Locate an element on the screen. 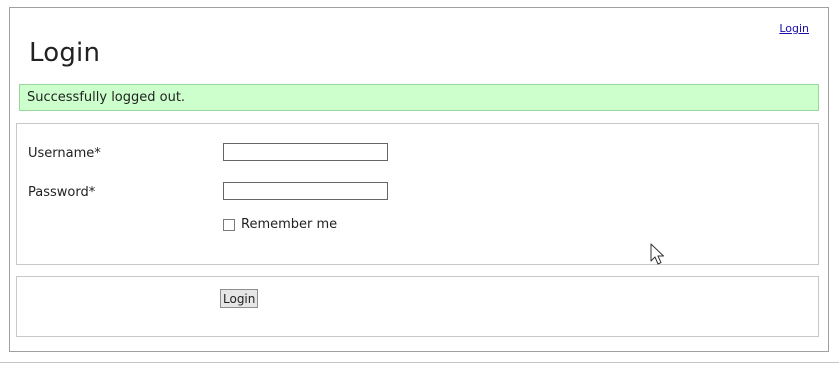 The image size is (839, 376). password-input is located at coordinates (305, 191).